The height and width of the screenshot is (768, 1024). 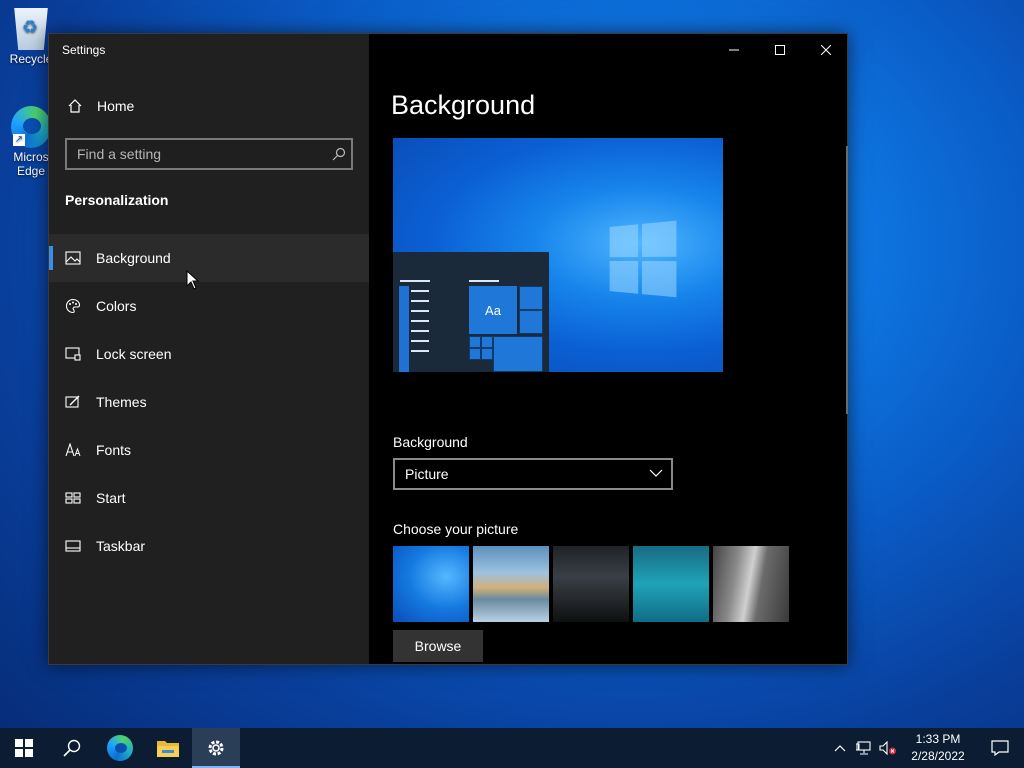 I want to click on sidebar-item-label: Fonts, so click(x=114, y=450).